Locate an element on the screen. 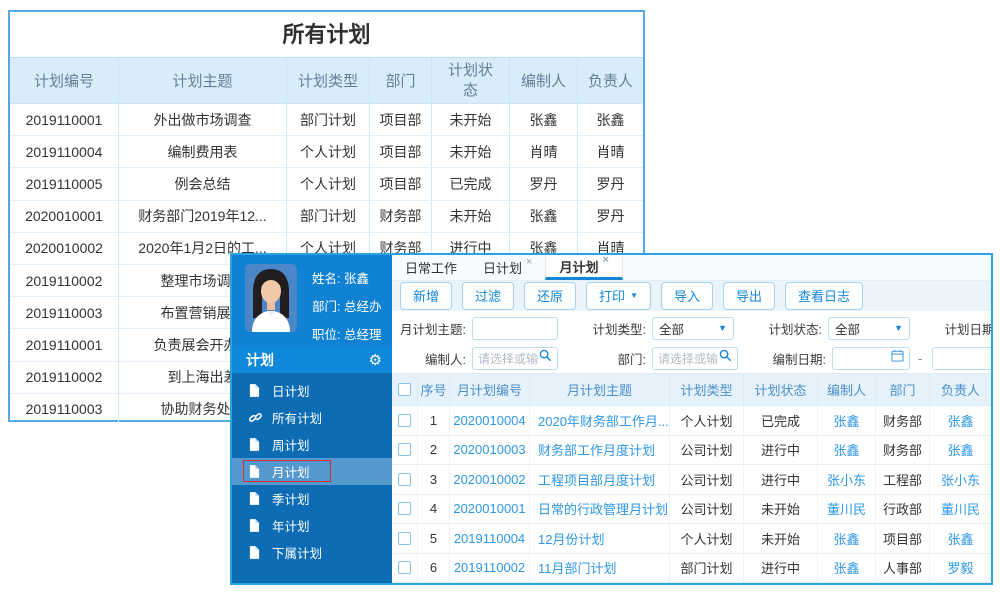 The image size is (1000, 600). tab-day-plan: 日计划 × is located at coordinates (507, 267).